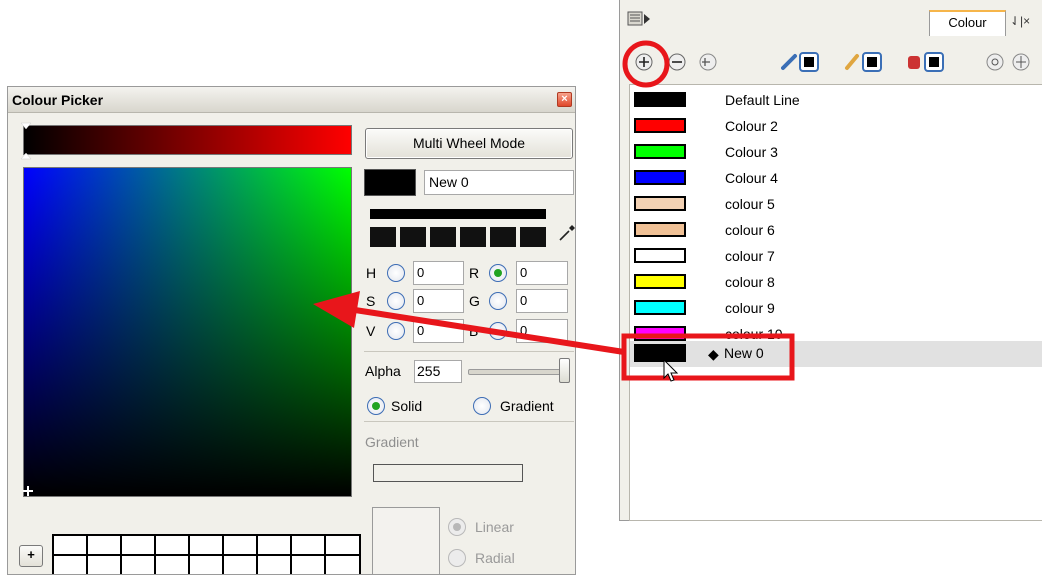 The width and height of the screenshot is (1042, 575). Describe the element at coordinates (495, 558) in the screenshot. I see `radial-label: Radial` at that location.